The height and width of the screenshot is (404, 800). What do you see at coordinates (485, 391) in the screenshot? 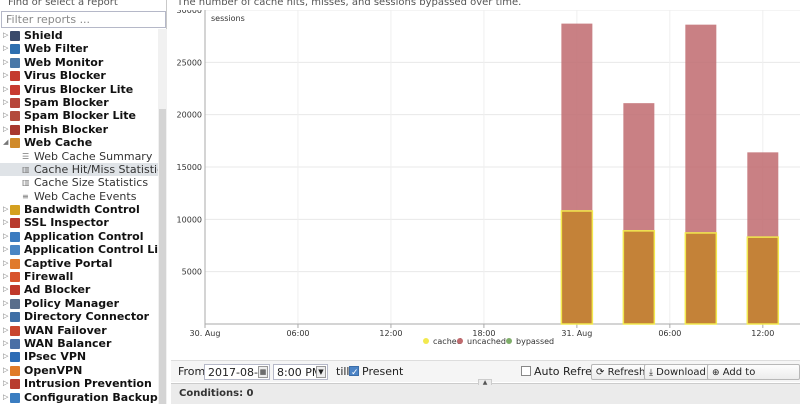
I see `conditions-panel: ▲ Conditions: 0` at bounding box center [485, 391].